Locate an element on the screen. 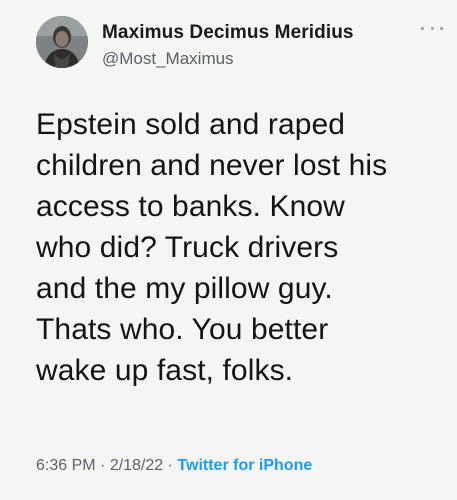  profile-photo-icon is located at coordinates (62, 42).